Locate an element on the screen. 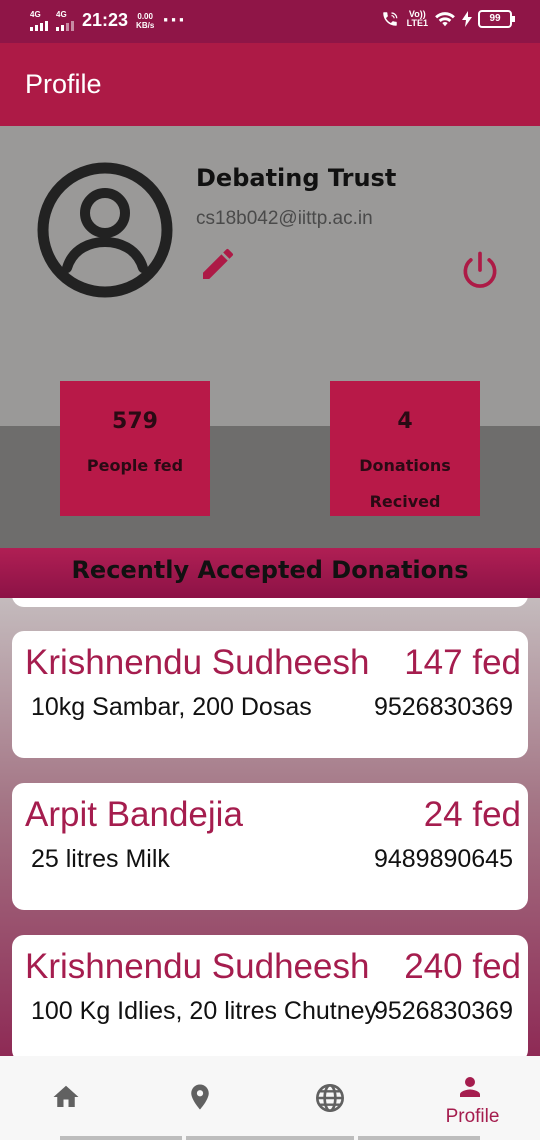 Image resolution: width=540 pixels, height=1140 pixels. account-circle-icon is located at coordinates (105, 230).